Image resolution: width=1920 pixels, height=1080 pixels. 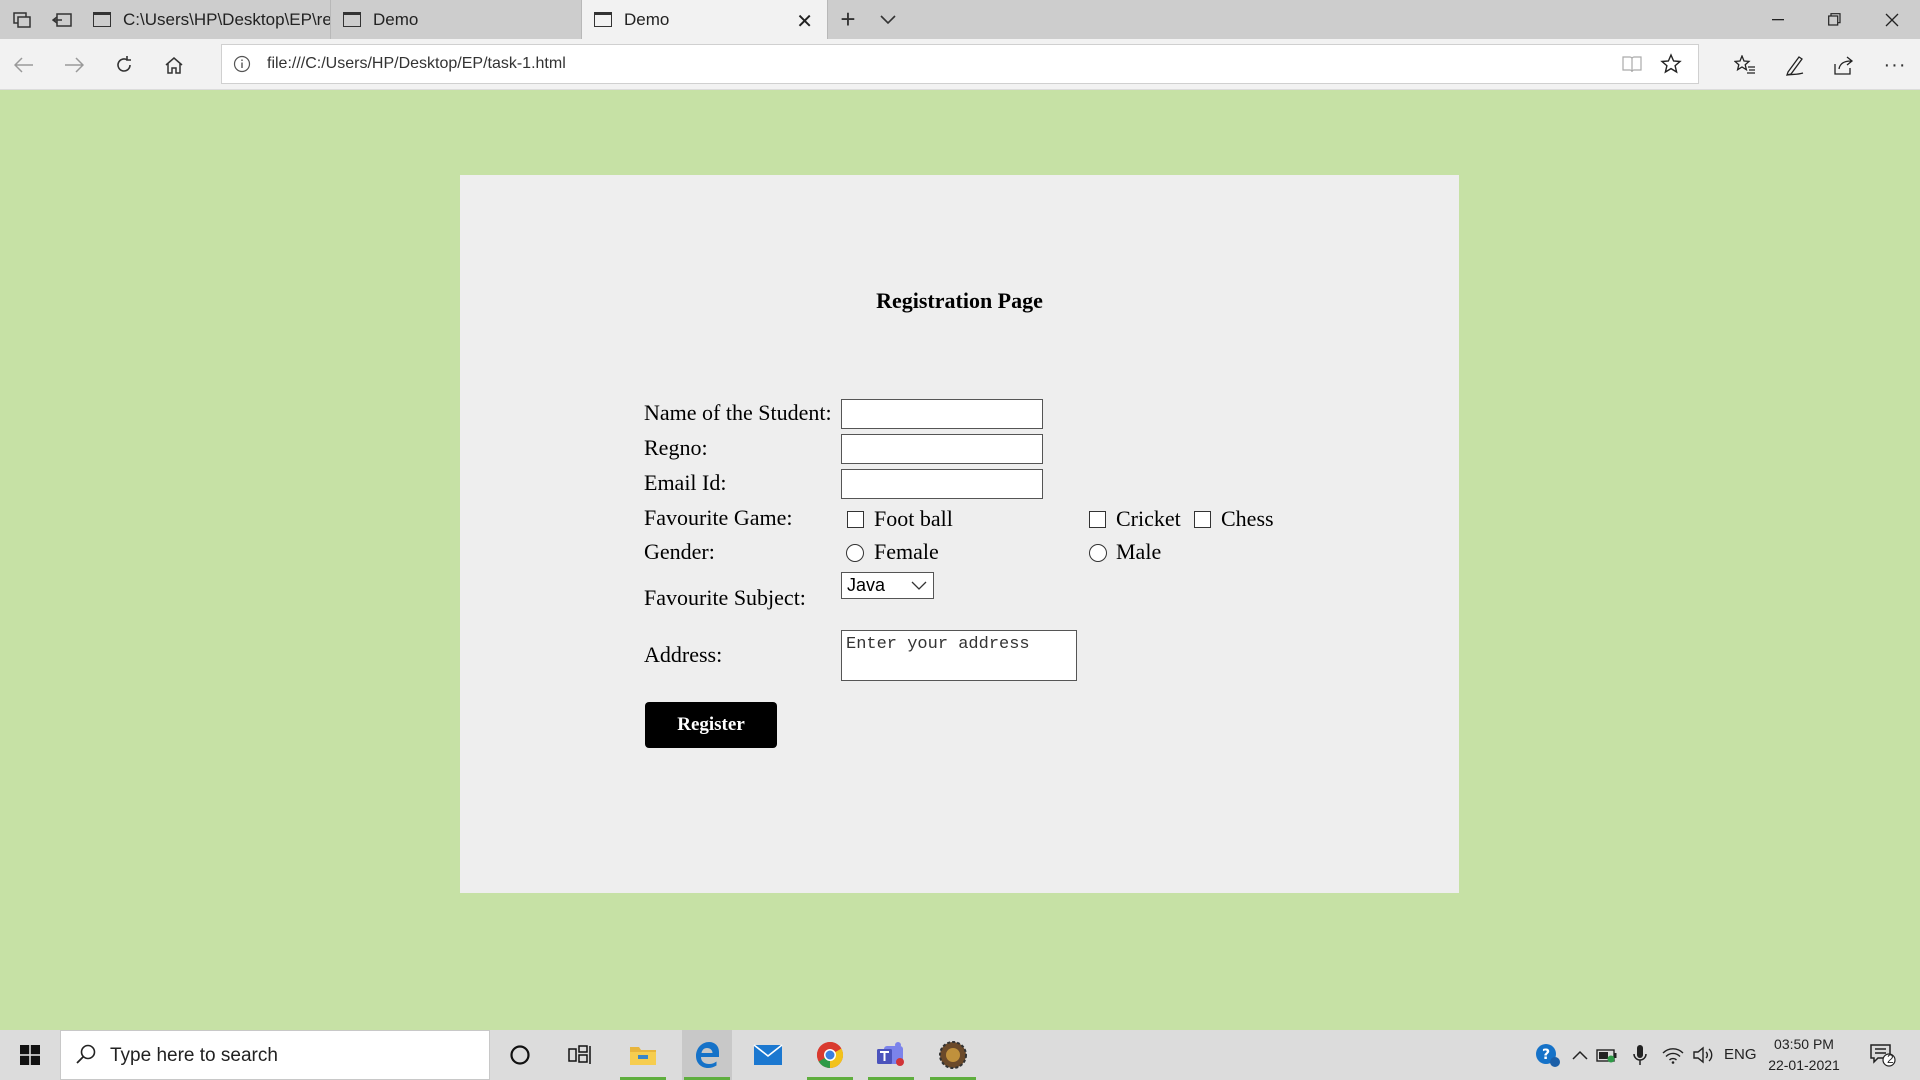 I want to click on clock: 03:50 PM 22-01-2021, so click(x=1804, y=1055).